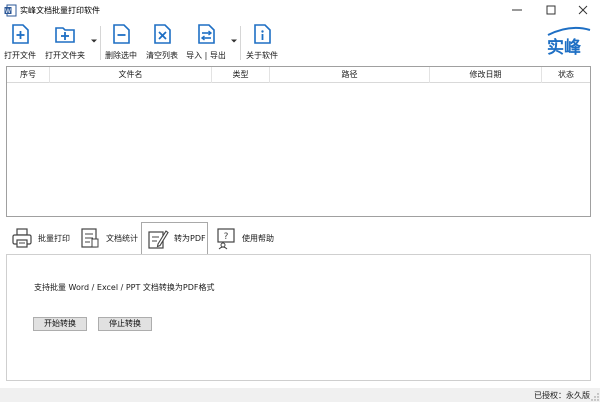  Describe the element at coordinates (125, 324) in the screenshot. I see `stop-convert-button: 停止转换` at that location.